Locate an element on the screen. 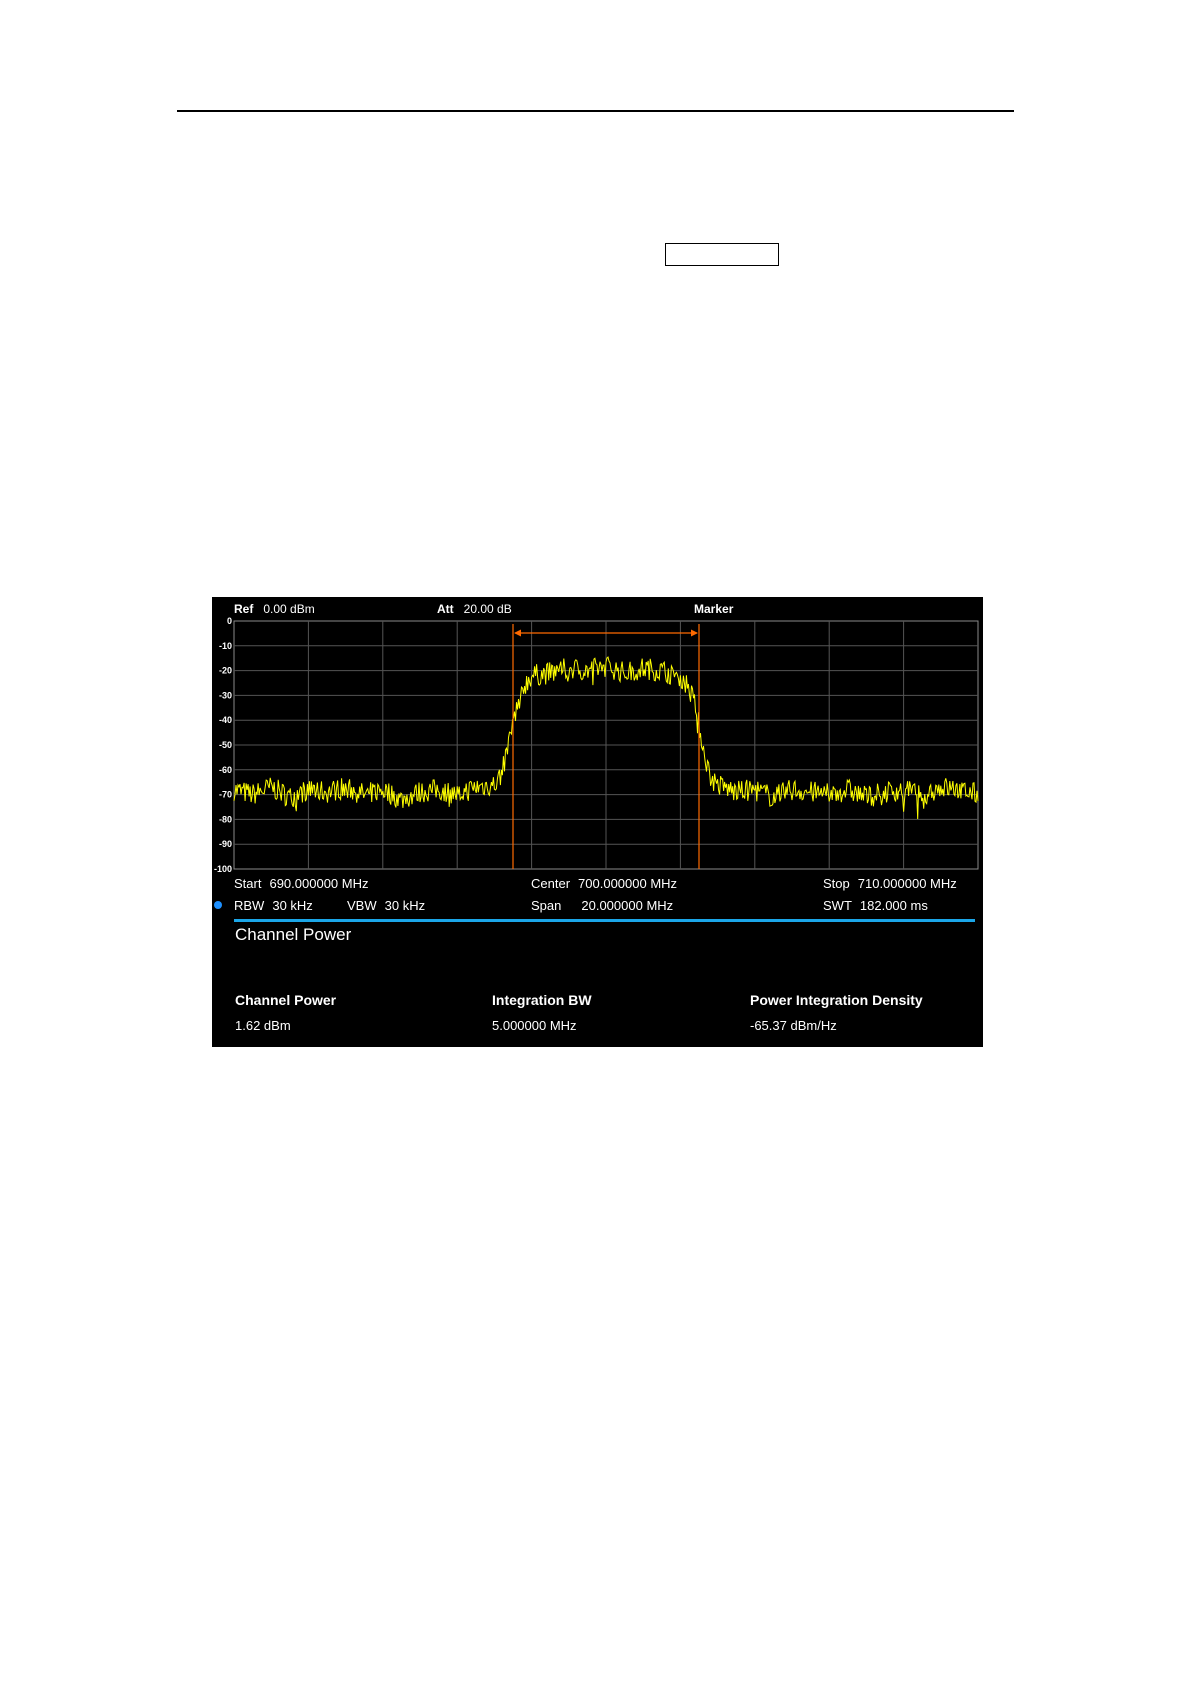  y-tick-label: -50 is located at coordinates (225, 745).